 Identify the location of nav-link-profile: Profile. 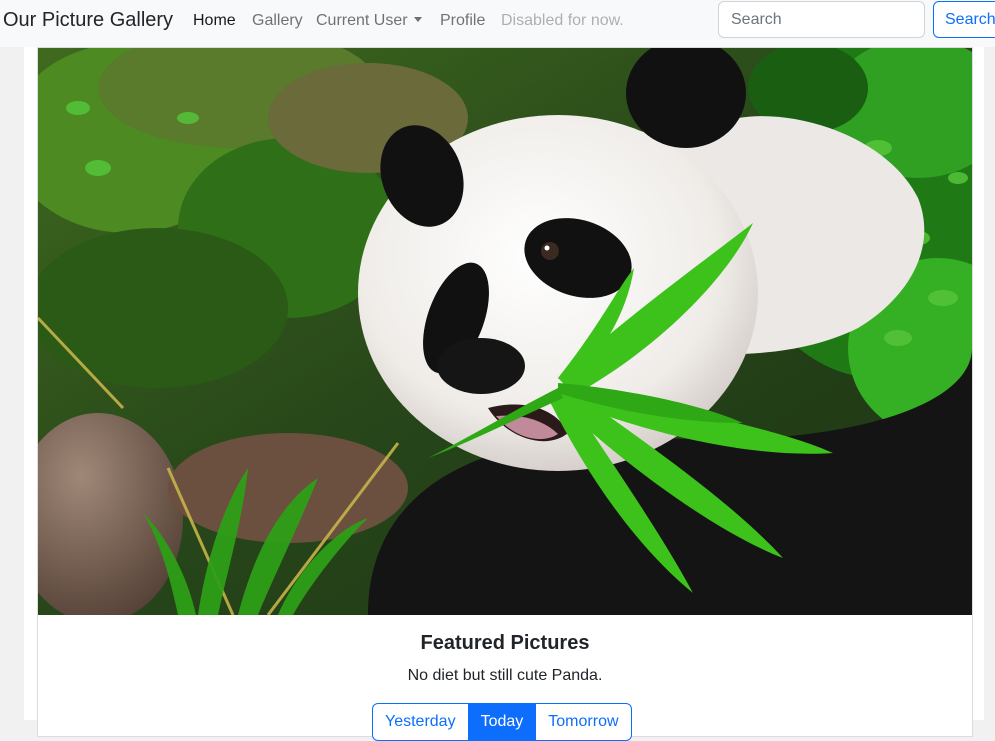
(462, 20).